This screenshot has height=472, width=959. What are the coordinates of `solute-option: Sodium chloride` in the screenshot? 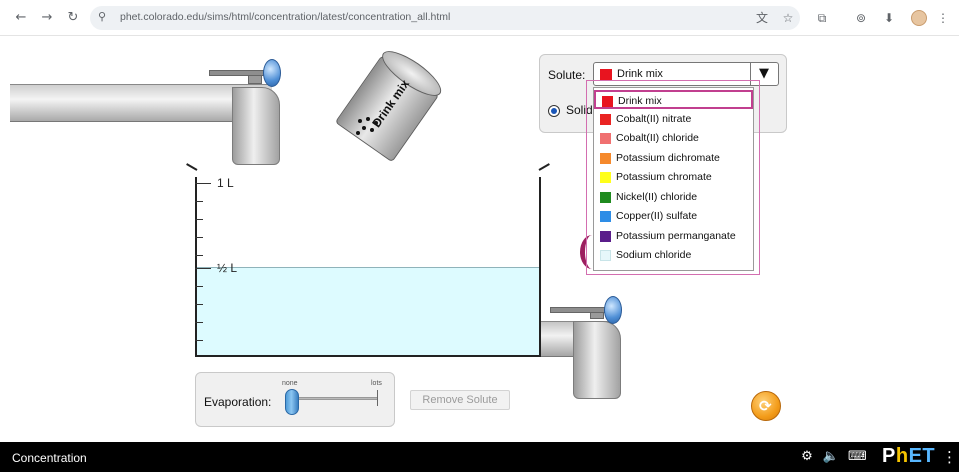 It's located at (673, 255).